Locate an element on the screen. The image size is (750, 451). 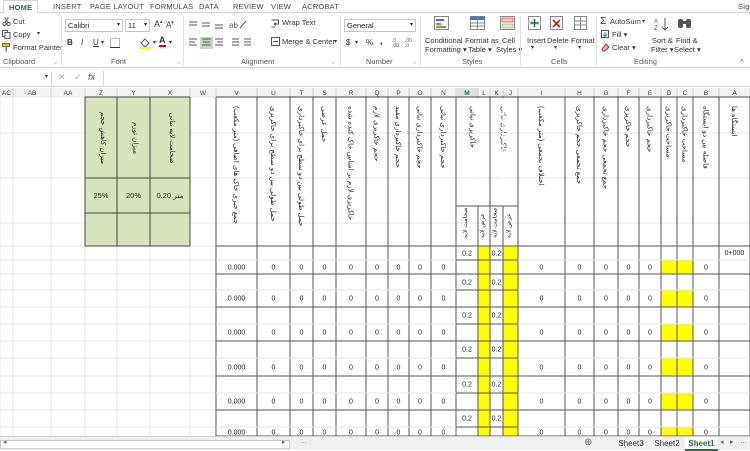
format-as-table-button: Format as is located at coordinates (482, 40).